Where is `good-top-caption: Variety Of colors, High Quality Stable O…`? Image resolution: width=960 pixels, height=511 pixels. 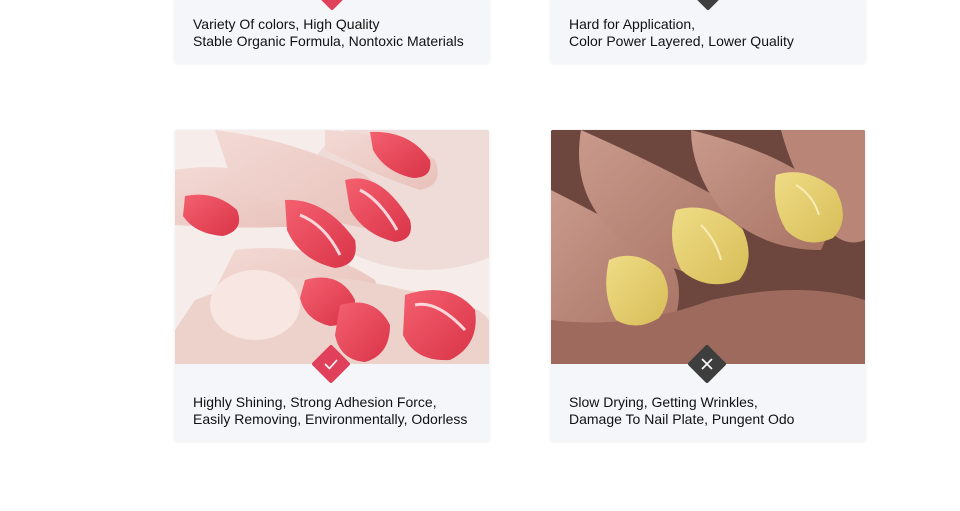 good-top-caption: Variety Of colors, High Quality Stable O… is located at coordinates (337, 33).